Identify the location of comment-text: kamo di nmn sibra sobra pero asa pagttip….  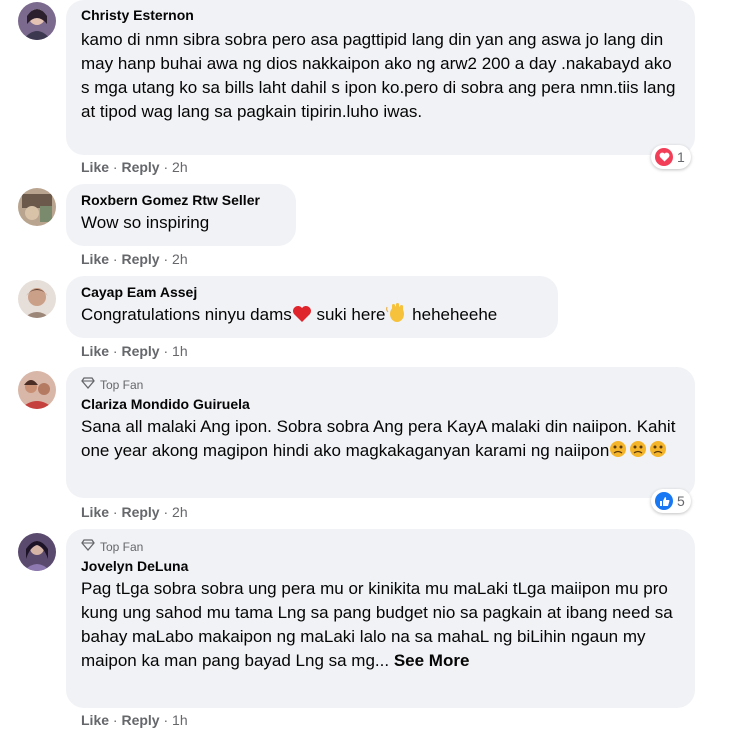
(378, 75).